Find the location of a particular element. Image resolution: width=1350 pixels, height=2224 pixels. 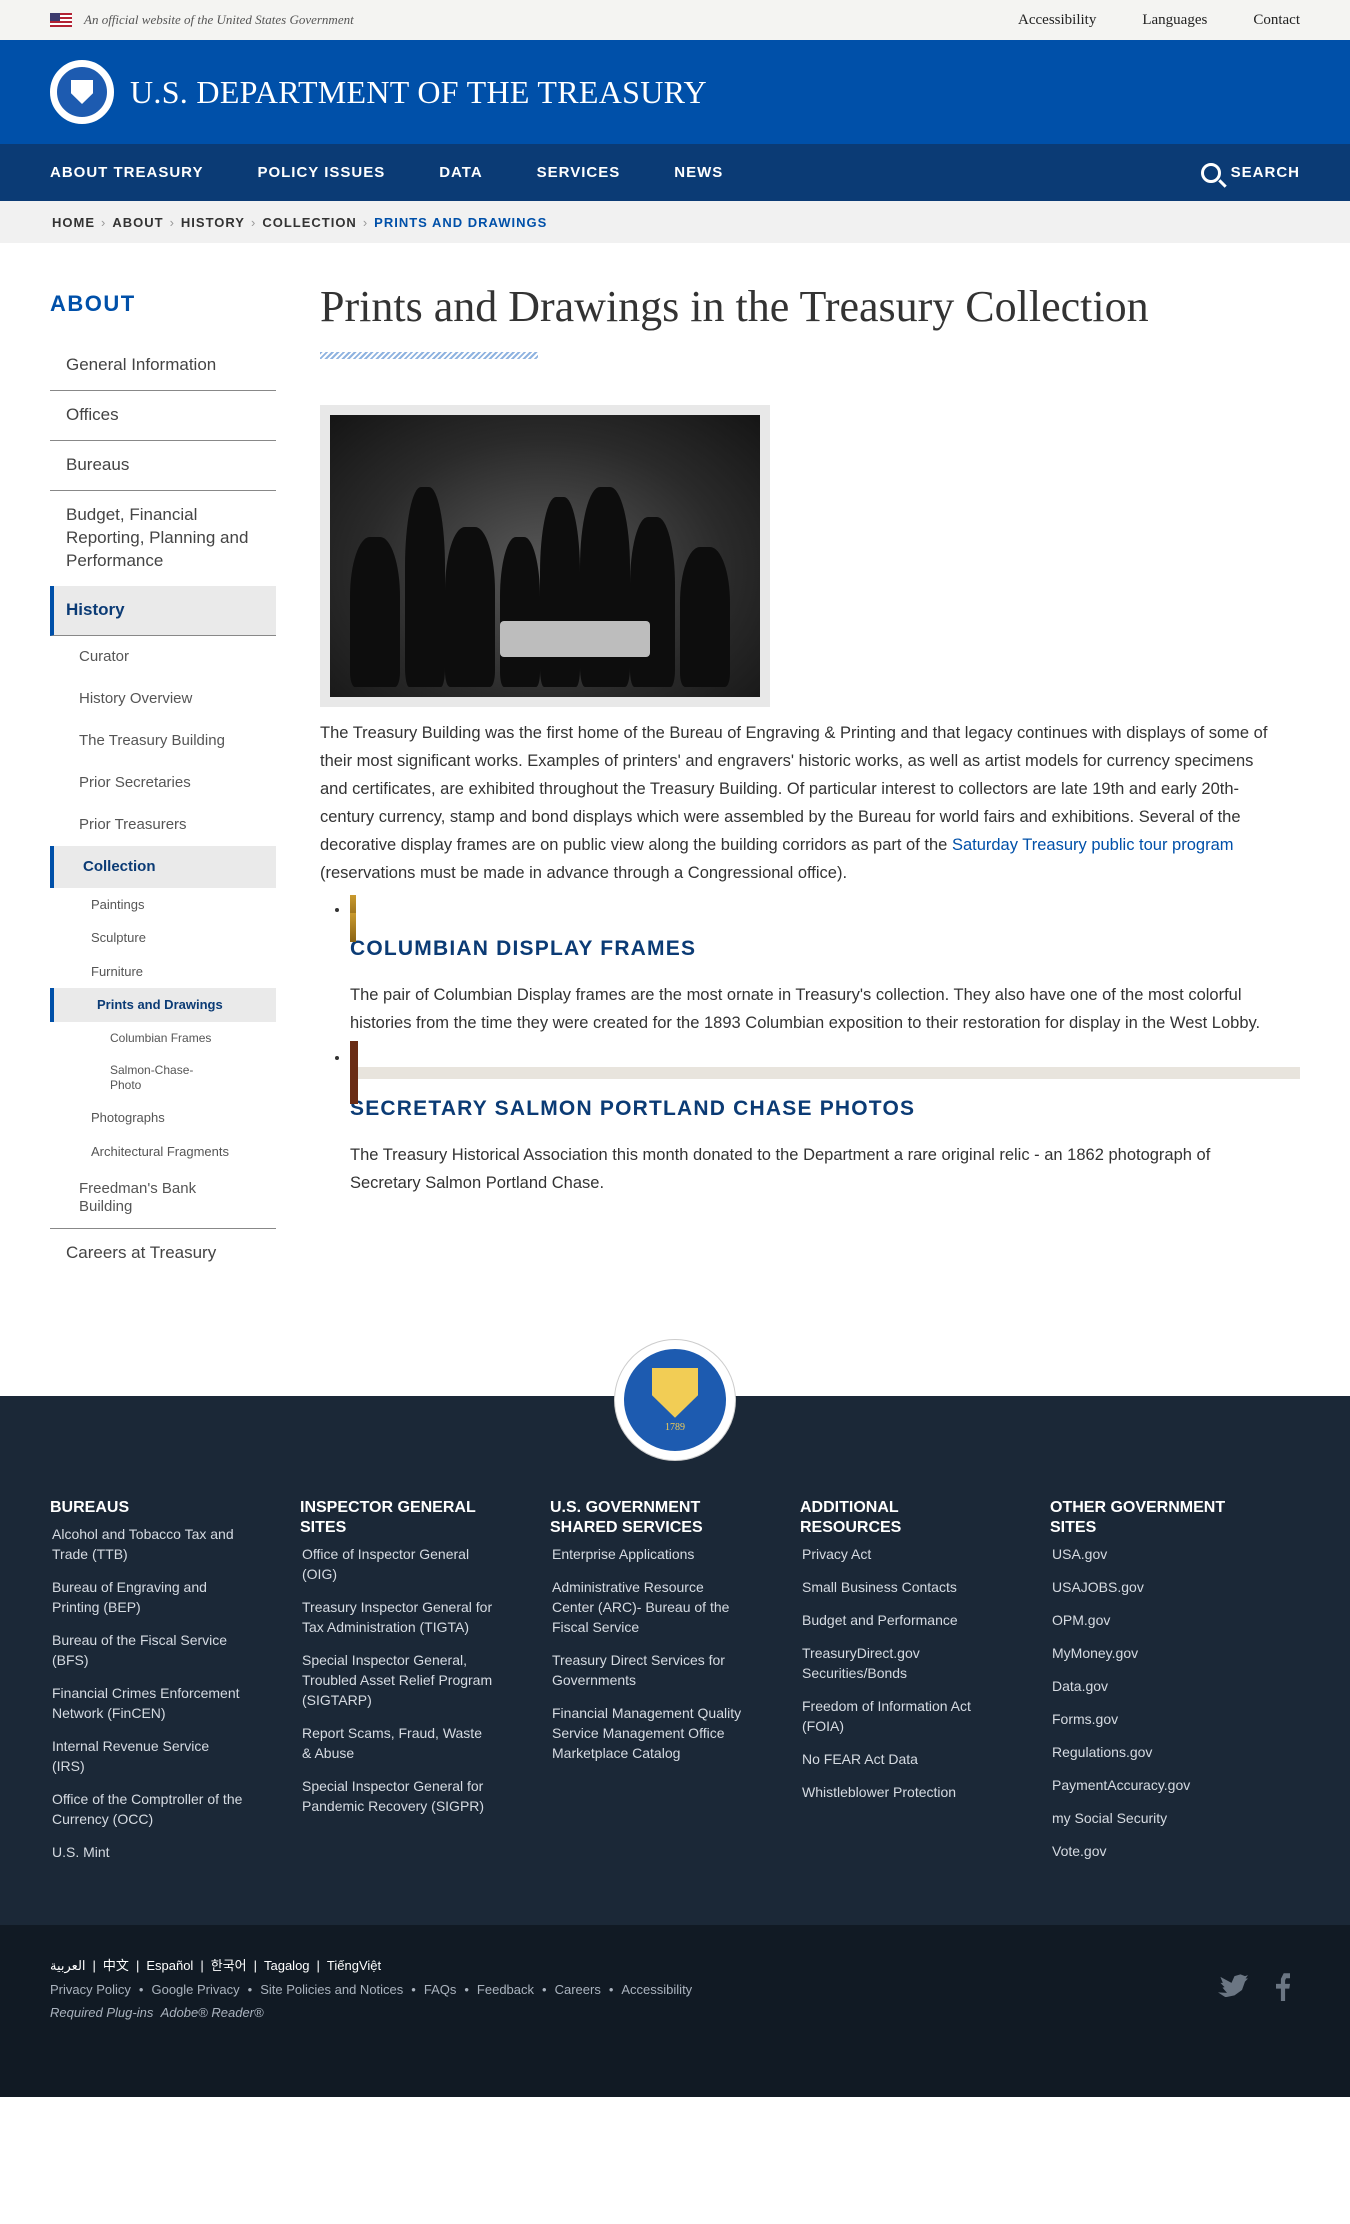

sidebar-item-offices: Offices is located at coordinates (163, 416).